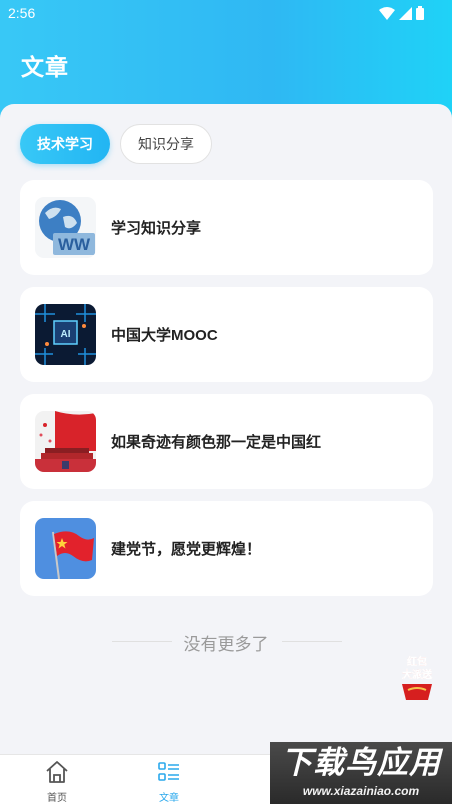 Image resolution: width=452 pixels, height=804 pixels. I want to click on red-packet-text-1: 红包, so click(417, 661).